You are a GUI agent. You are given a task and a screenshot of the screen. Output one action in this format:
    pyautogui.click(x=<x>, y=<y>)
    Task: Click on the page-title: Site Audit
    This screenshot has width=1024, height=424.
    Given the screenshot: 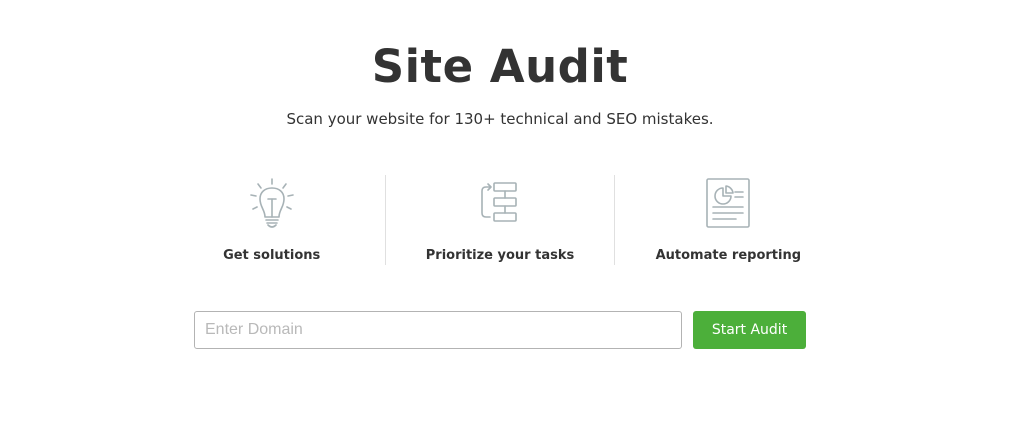 What is the action you would take?
    pyautogui.click(x=500, y=66)
    